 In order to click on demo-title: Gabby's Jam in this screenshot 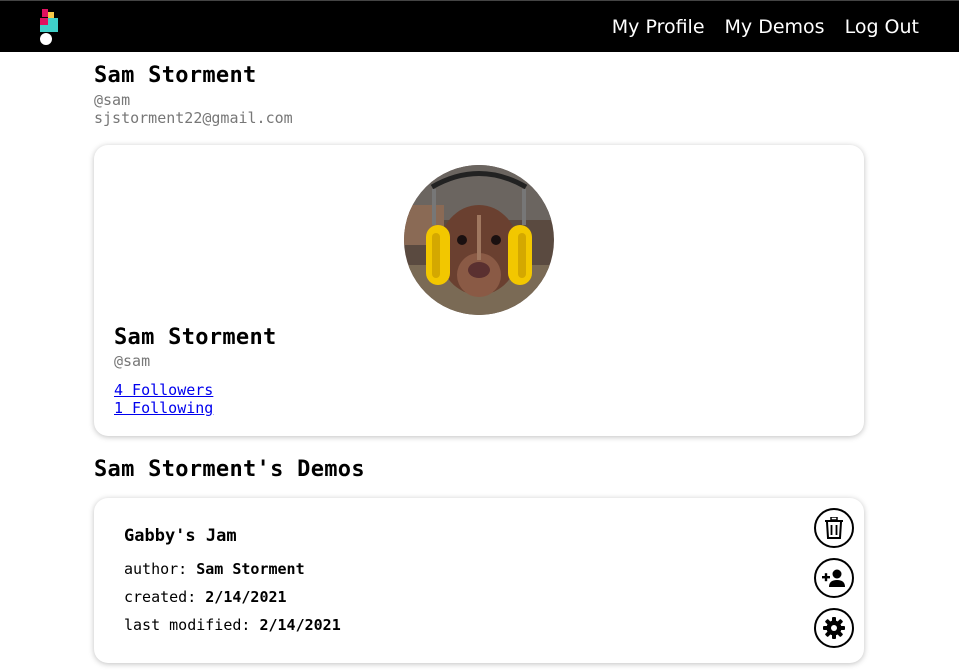, I will do `click(180, 536)`.